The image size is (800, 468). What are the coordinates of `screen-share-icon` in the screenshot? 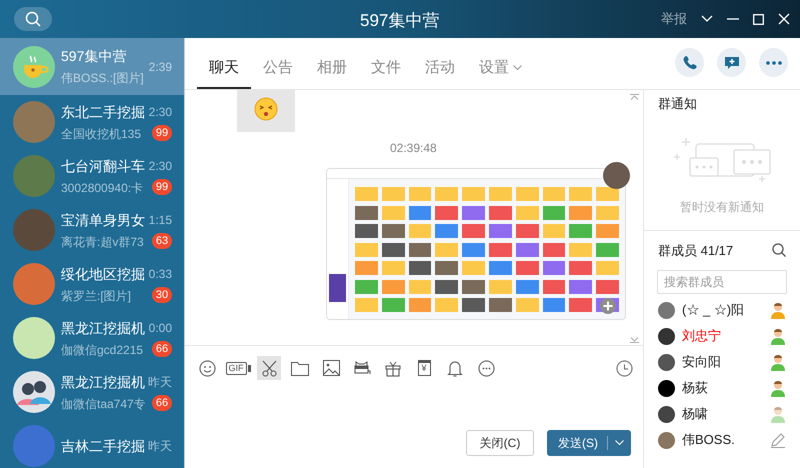 It's located at (362, 368).